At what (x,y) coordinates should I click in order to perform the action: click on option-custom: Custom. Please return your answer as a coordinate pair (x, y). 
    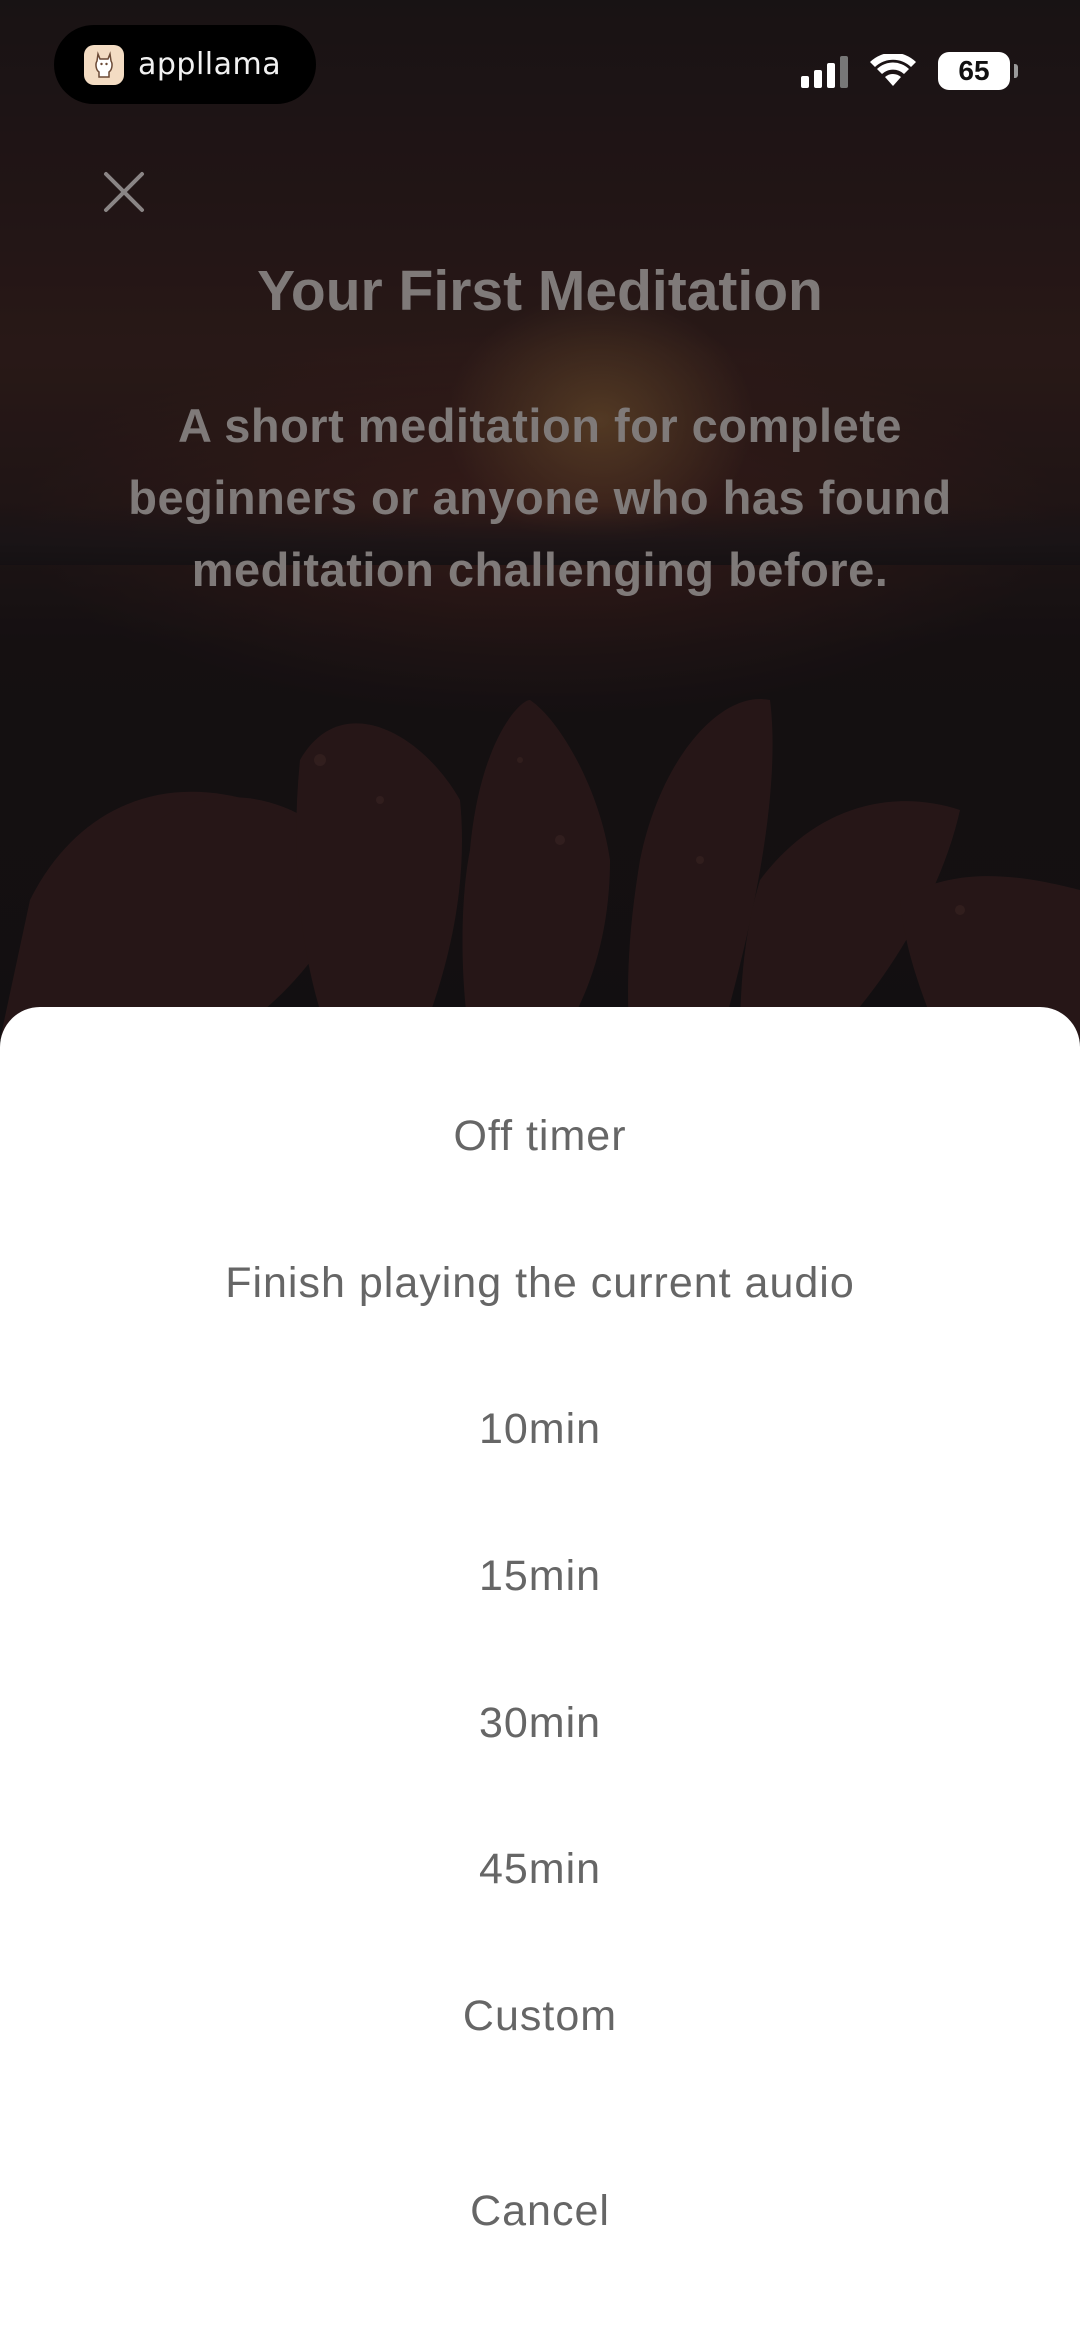
    Looking at the image, I should click on (540, 2016).